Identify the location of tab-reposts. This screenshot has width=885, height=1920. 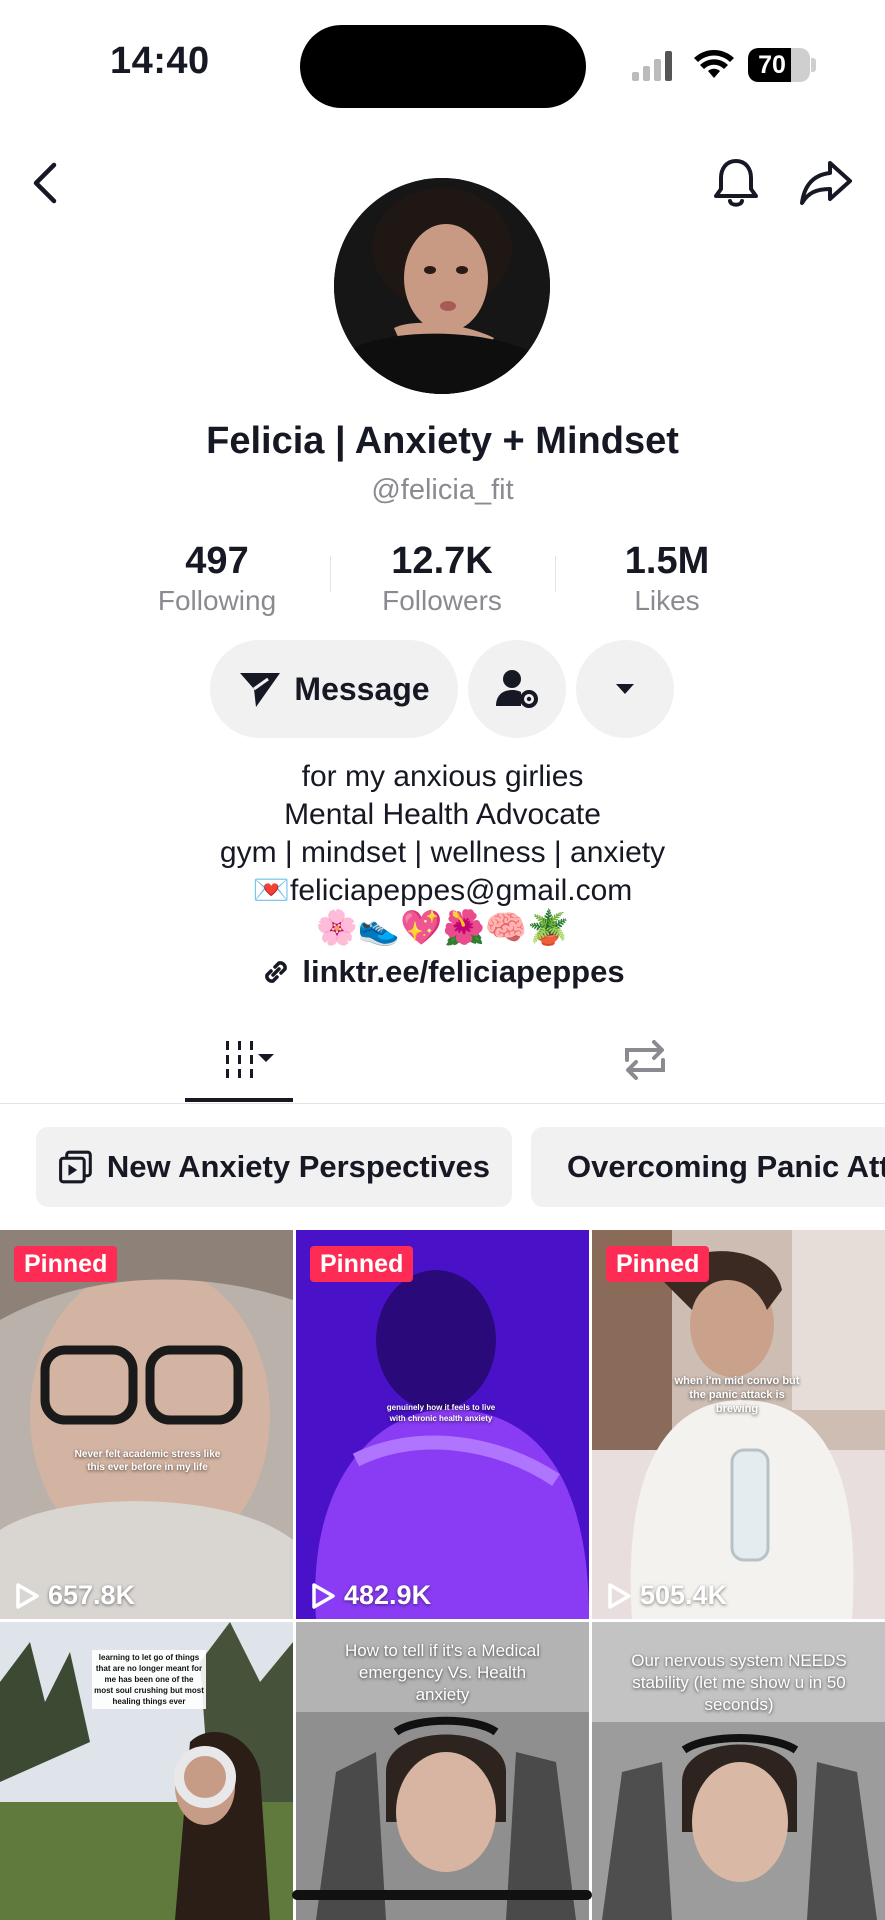
(645, 1060).